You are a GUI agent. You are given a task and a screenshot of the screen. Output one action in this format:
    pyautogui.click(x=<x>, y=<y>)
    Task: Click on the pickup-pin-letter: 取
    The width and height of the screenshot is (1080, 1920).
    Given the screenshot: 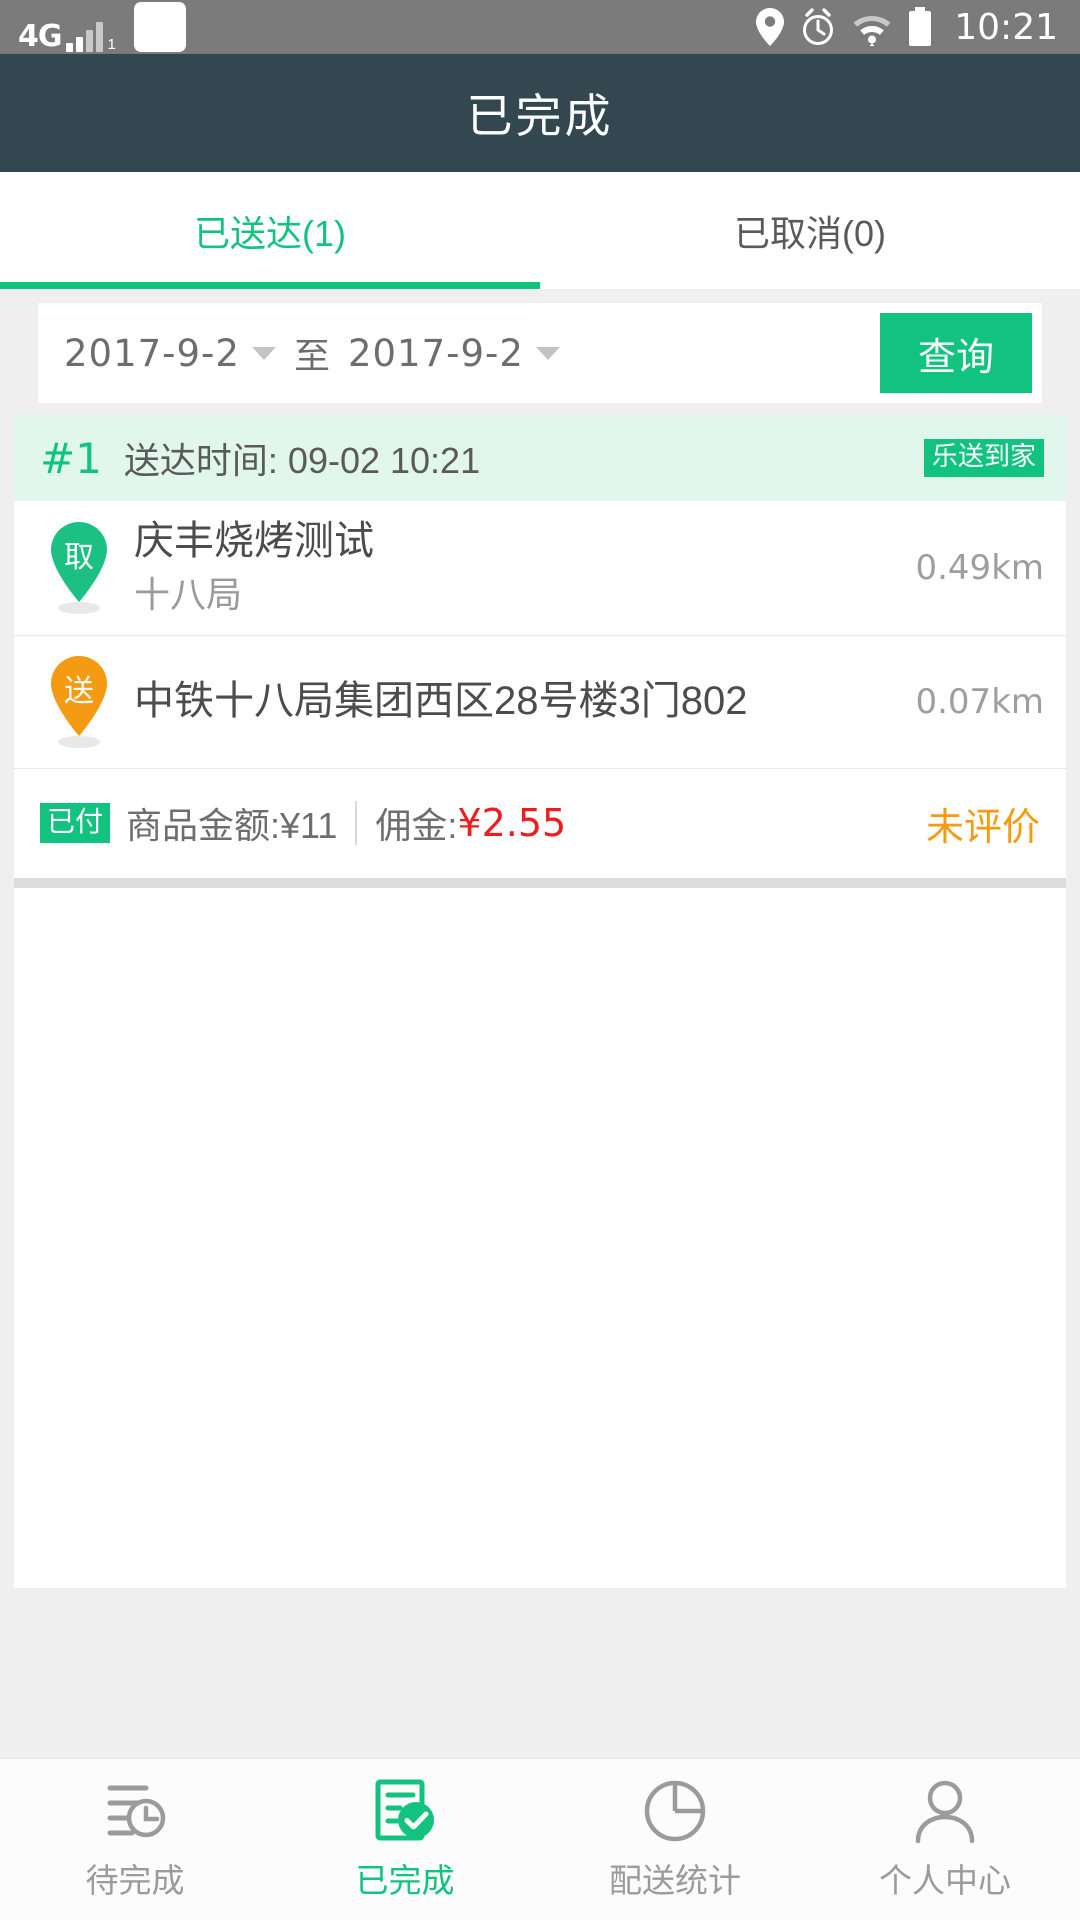 What is the action you would take?
    pyautogui.click(x=79, y=557)
    